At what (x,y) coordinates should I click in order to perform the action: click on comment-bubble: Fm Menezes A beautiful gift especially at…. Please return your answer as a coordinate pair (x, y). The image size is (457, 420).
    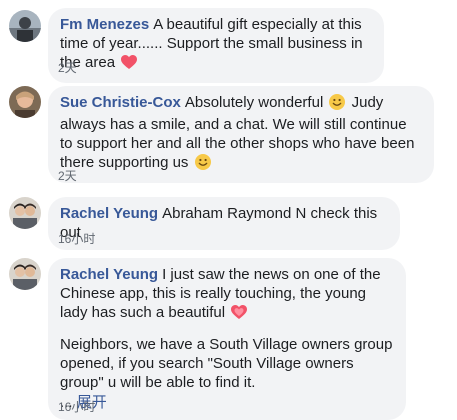
    Looking at the image, I should click on (216, 45).